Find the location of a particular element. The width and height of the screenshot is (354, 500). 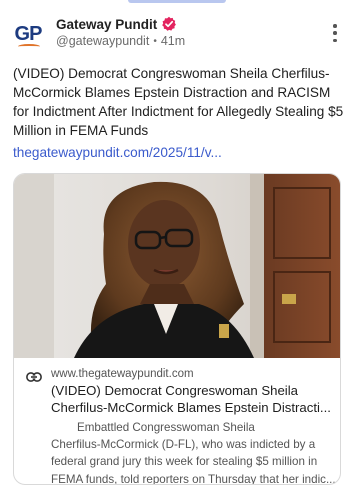

avatar: GP is located at coordinates (28, 34).